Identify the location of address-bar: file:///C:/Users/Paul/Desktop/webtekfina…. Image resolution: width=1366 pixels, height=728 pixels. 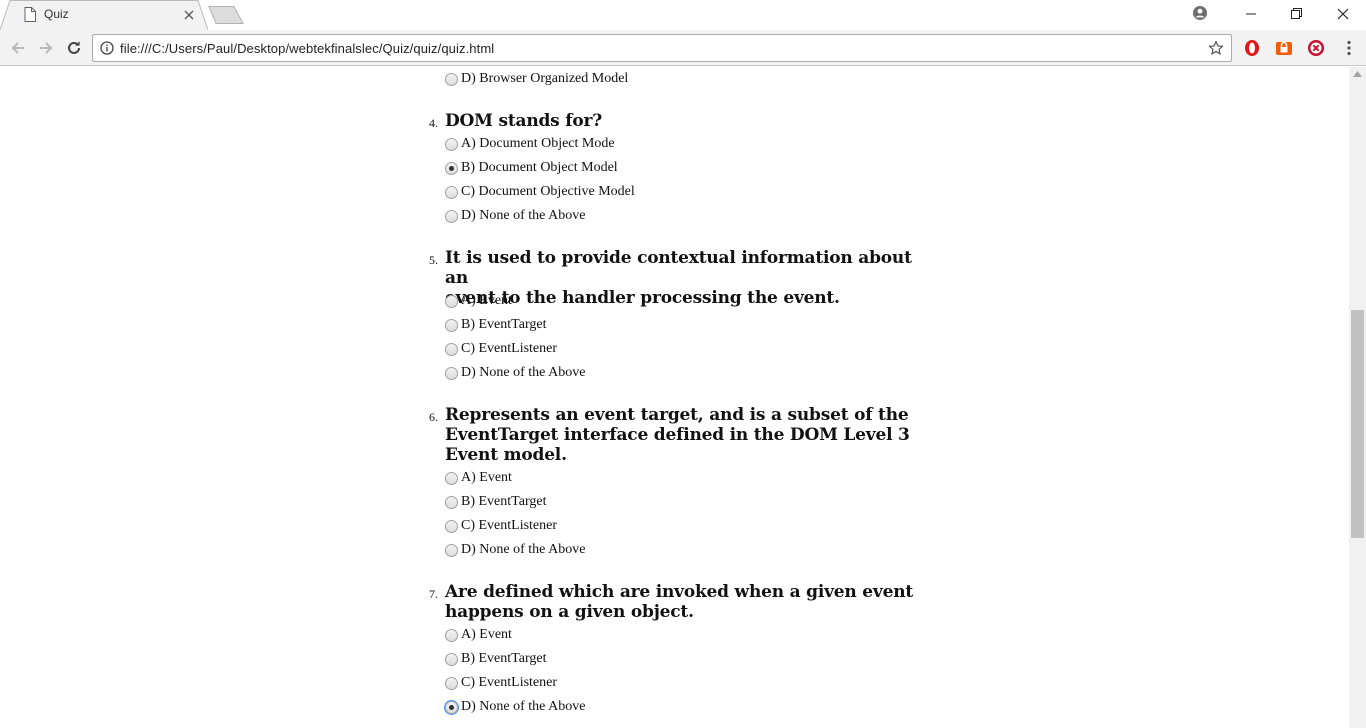
(662, 48).